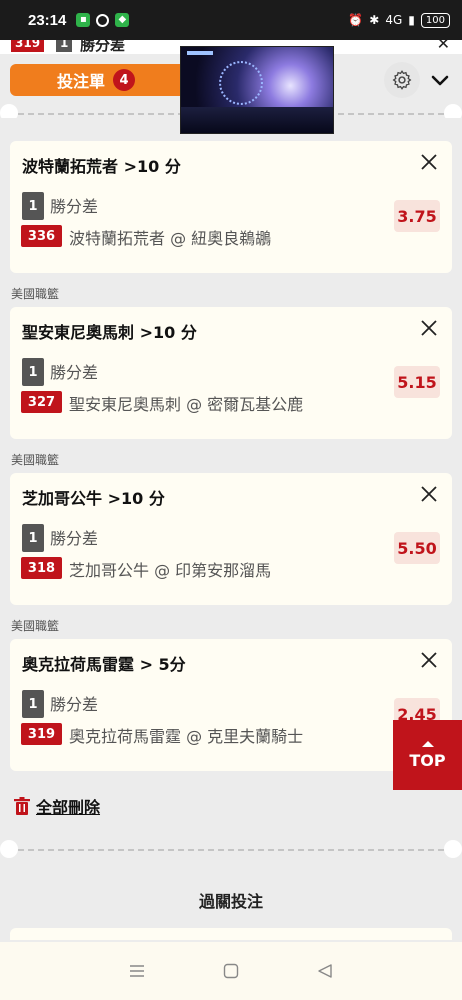  What do you see at coordinates (186, 736) in the screenshot?
I see `match-name: 奧克拉荷馬雷霆 @ 克里夫蘭騎士` at bounding box center [186, 736].